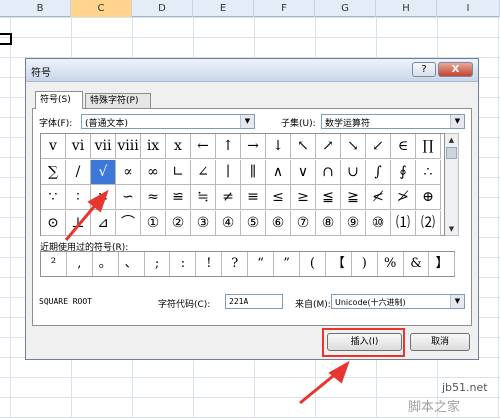 The height and width of the screenshot is (418, 500). What do you see at coordinates (434, 407) in the screenshot?
I see `watermark-logo-text: 脚本之家` at bounding box center [434, 407].